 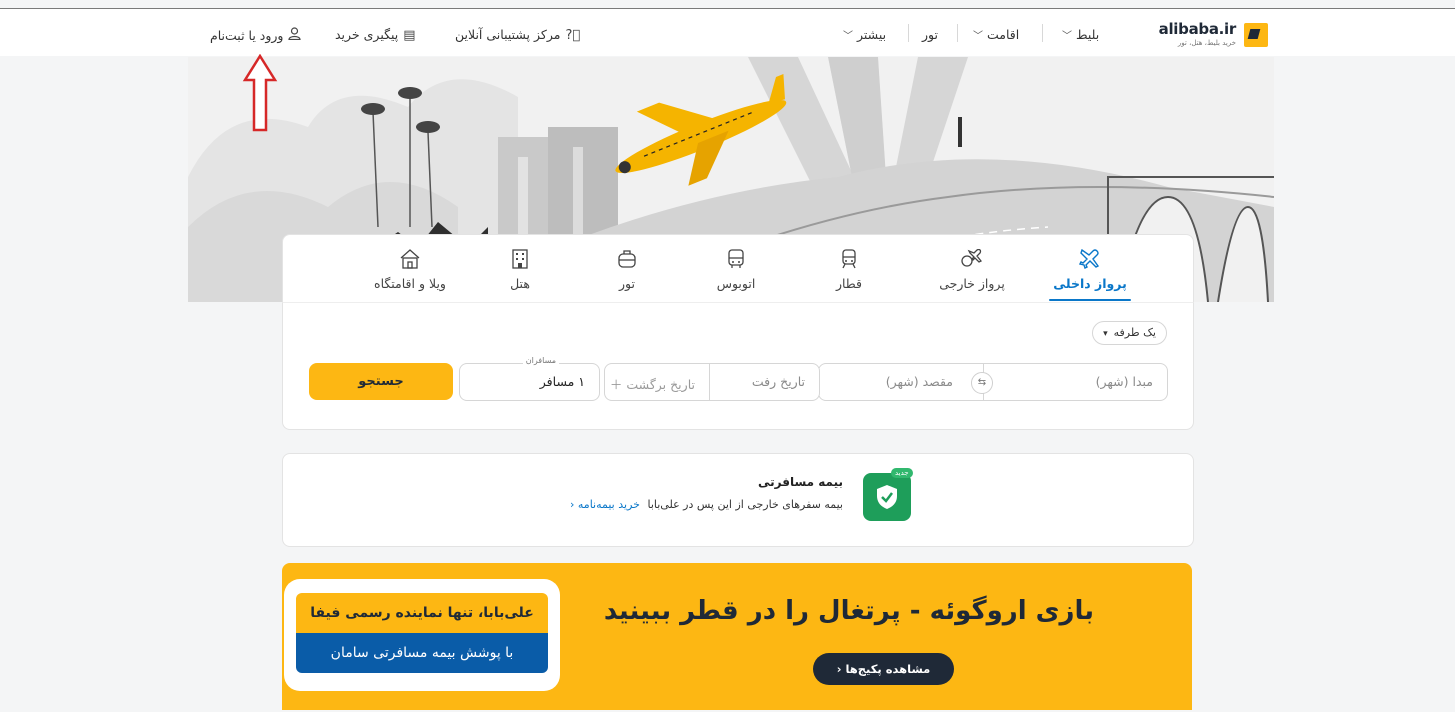 I want to click on logo-mark-icon, so click(x=1256, y=35).